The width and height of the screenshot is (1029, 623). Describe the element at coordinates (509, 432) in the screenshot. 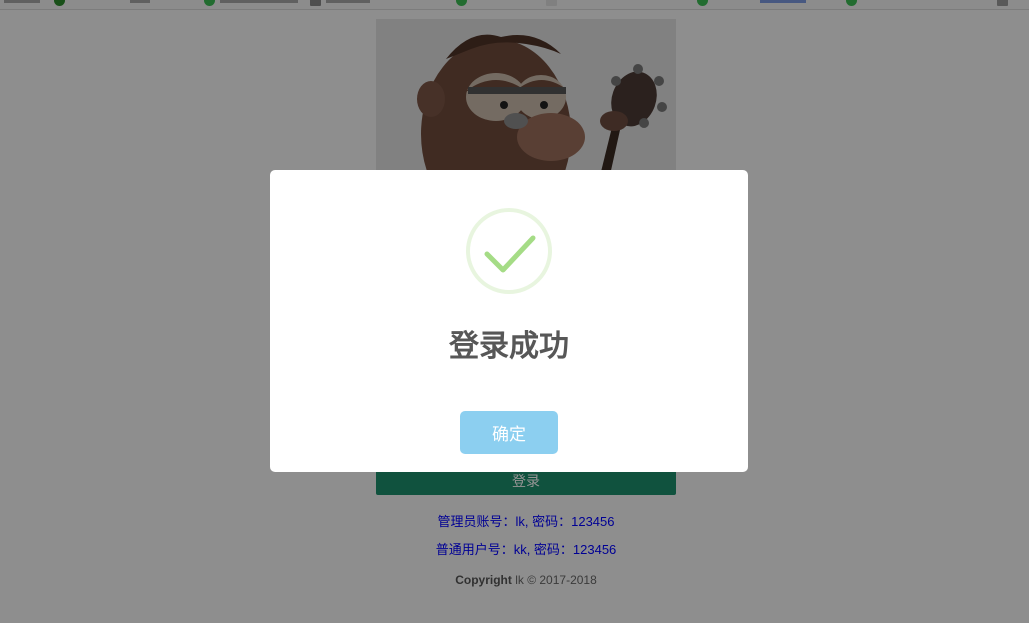

I see `confirm-button: 确定` at that location.